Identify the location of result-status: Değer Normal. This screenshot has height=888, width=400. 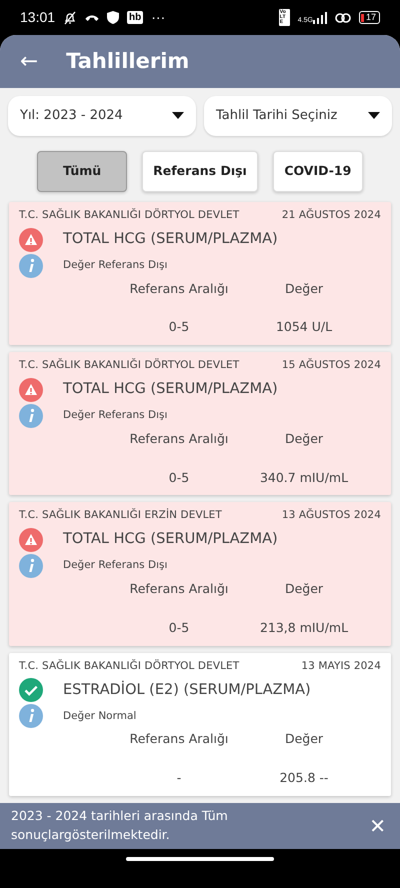
(99, 716).